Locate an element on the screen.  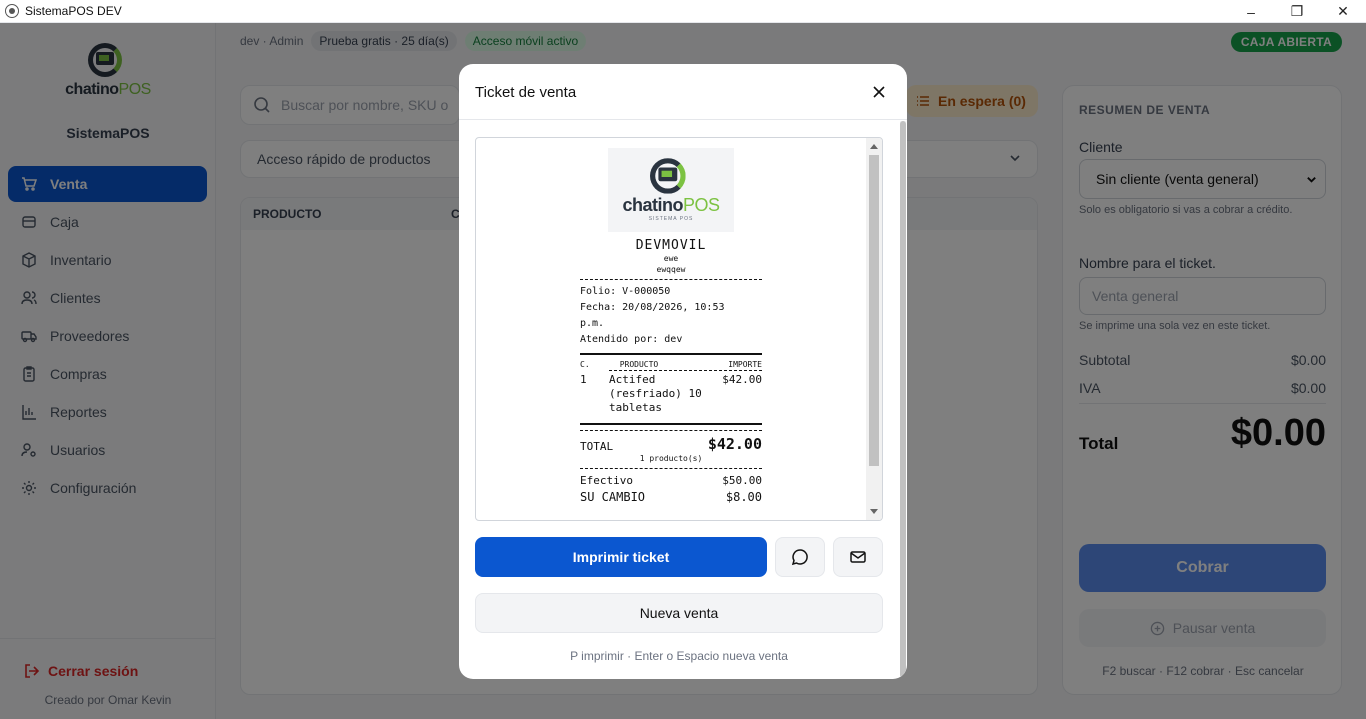
window-controls: – ❐ ✕ is located at coordinates (1297, 11).